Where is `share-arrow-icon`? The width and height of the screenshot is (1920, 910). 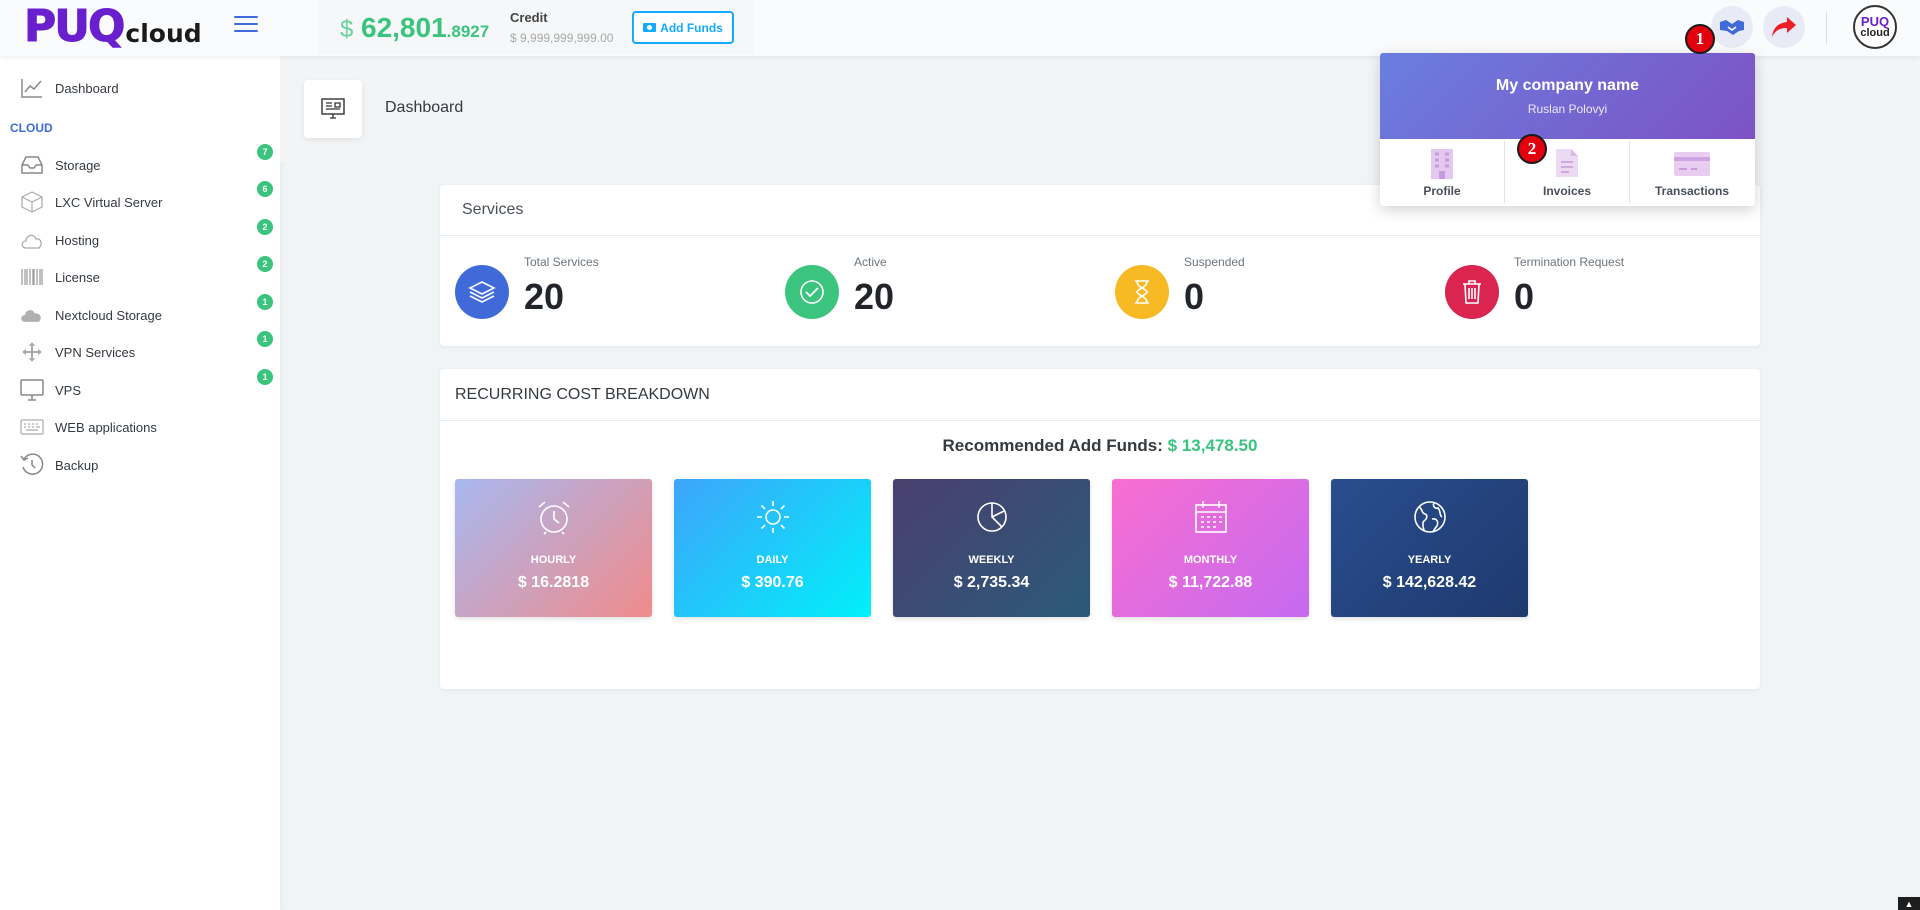 share-arrow-icon is located at coordinates (1784, 27).